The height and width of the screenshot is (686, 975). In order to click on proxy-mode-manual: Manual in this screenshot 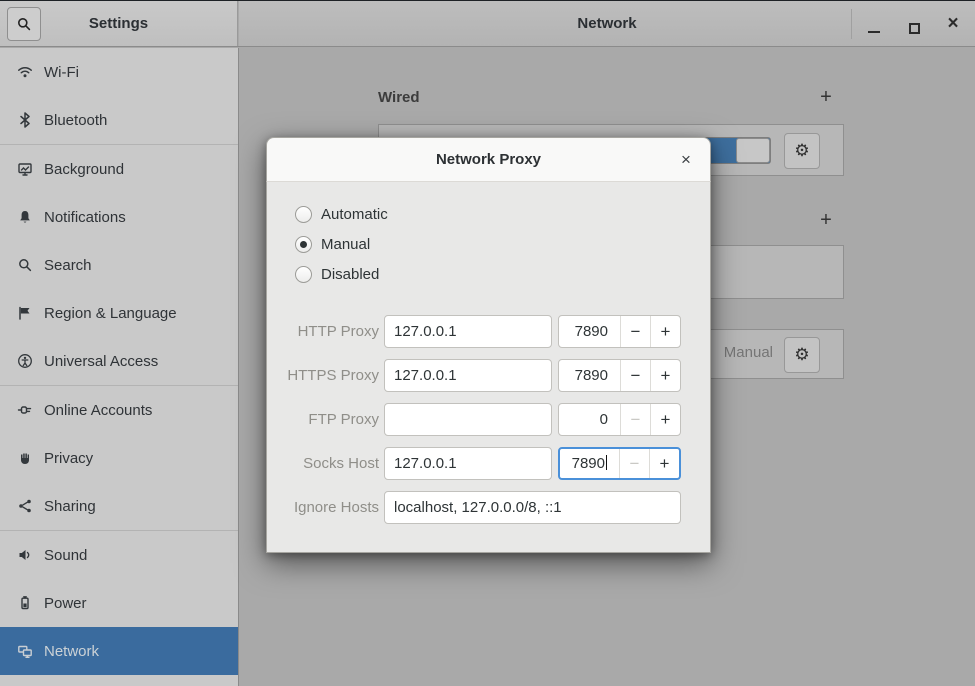, I will do `click(332, 244)`.